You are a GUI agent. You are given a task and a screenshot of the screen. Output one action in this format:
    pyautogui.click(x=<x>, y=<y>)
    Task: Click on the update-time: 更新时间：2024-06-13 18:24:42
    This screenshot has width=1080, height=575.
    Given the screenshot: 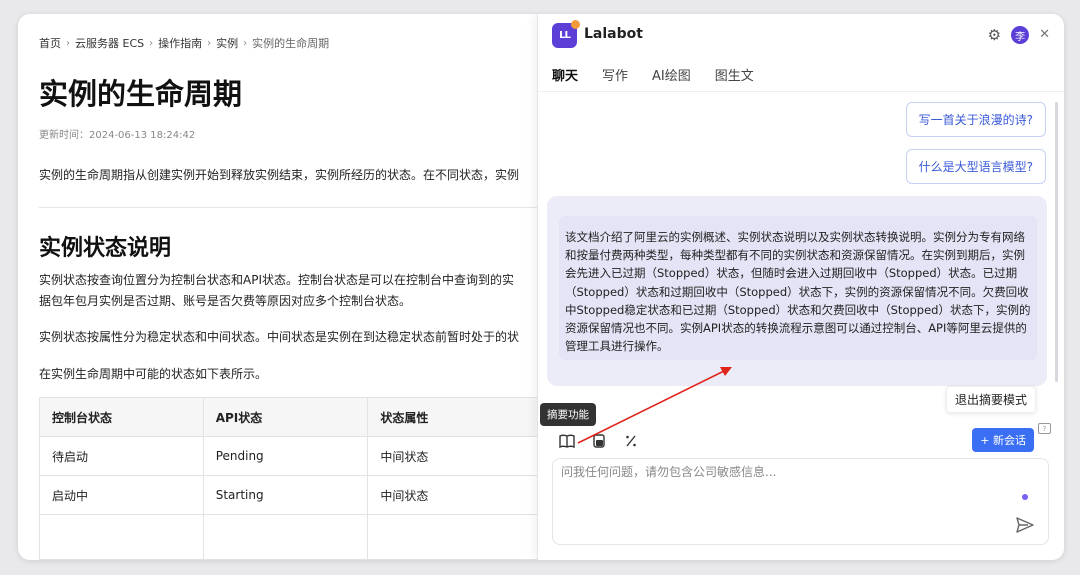 What is the action you would take?
    pyautogui.click(x=117, y=135)
    